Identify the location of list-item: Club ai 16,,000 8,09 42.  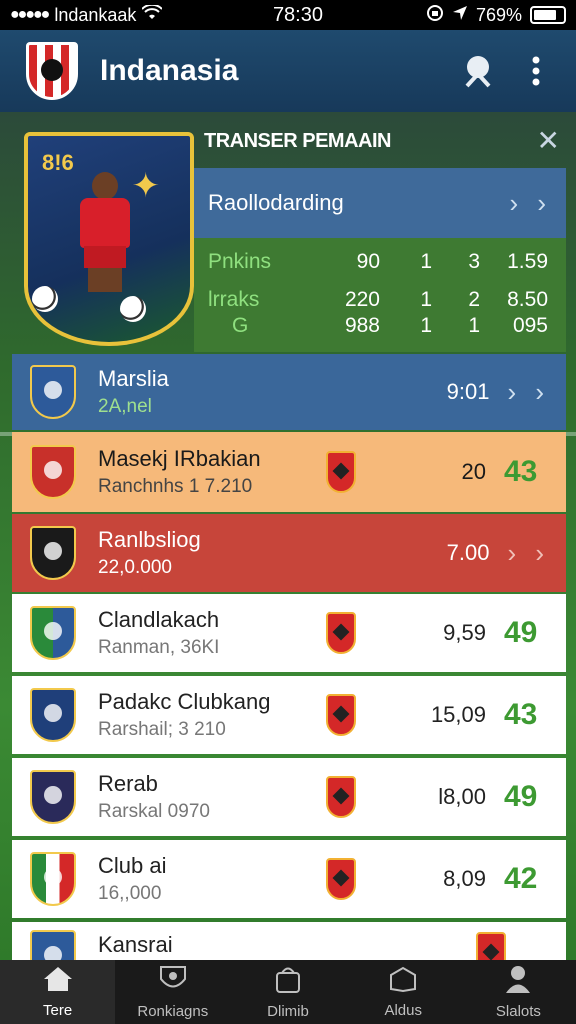
(289, 879).